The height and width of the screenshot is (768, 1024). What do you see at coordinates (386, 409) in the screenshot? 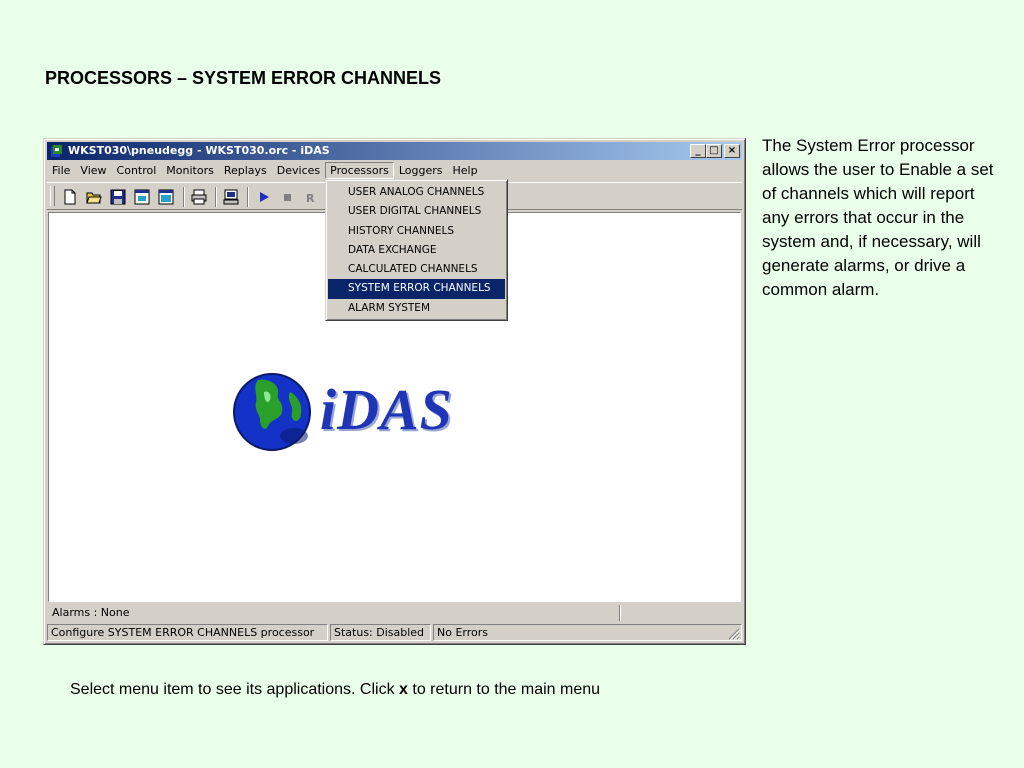
I see `logo-text: iDAS` at bounding box center [386, 409].